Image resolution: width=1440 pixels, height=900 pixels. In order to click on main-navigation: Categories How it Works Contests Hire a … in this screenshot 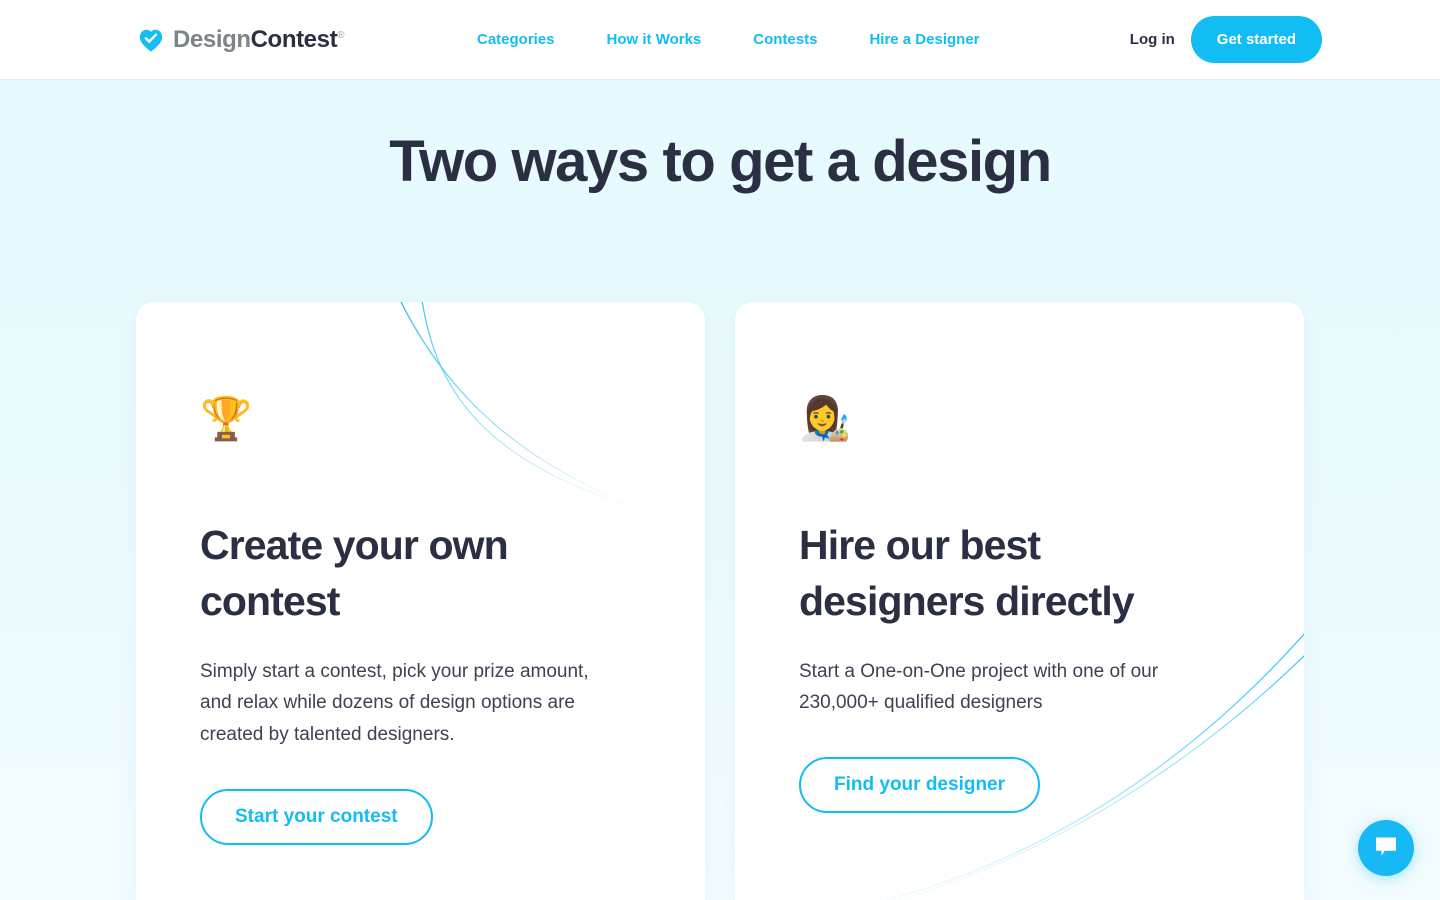, I will do `click(728, 39)`.